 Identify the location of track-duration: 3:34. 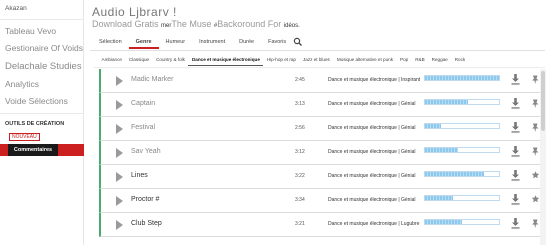
(300, 200).